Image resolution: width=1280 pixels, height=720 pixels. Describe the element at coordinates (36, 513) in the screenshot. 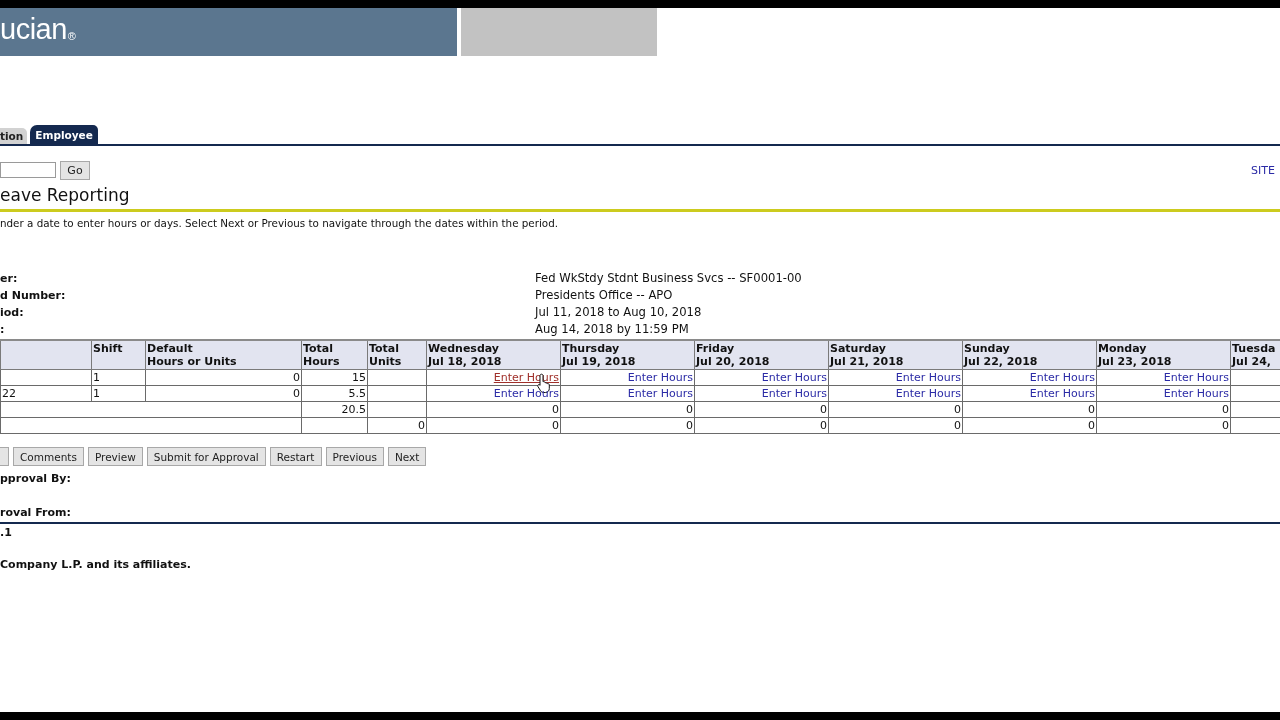

I see `approval-label: roval From:` at that location.